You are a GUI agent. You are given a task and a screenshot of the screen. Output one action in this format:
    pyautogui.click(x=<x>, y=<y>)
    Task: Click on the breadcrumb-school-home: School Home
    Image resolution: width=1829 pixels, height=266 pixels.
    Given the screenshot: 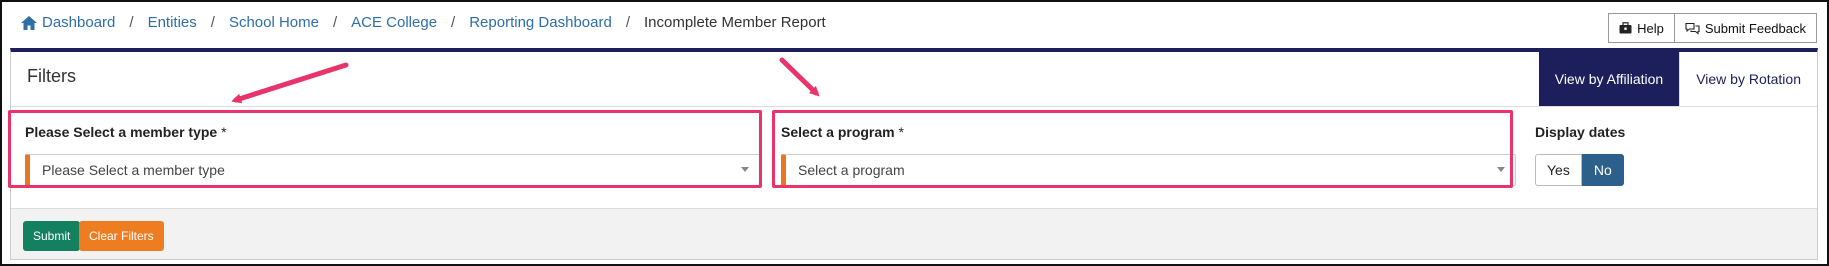 What is the action you would take?
    pyautogui.click(x=274, y=22)
    